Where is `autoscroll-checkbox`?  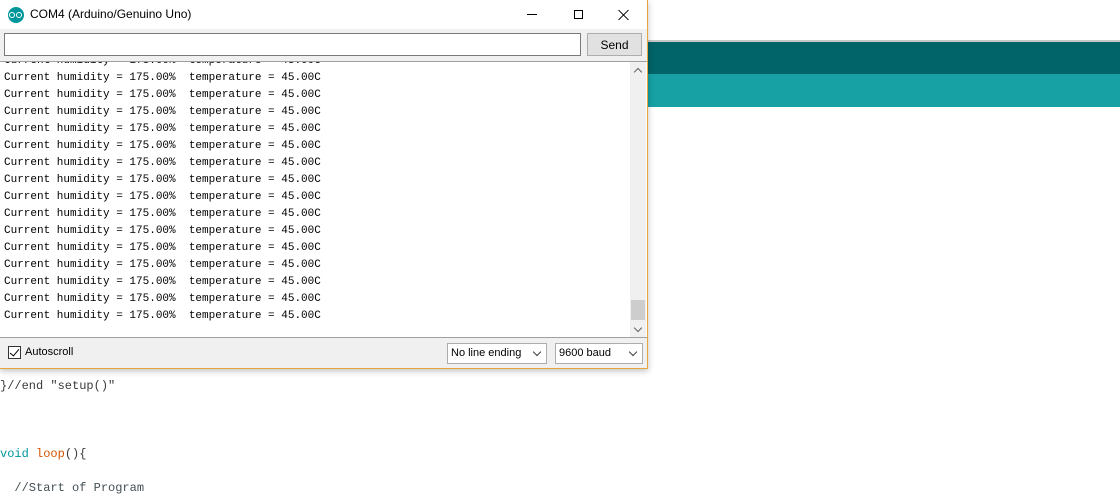
autoscroll-checkbox is located at coordinates (14, 352).